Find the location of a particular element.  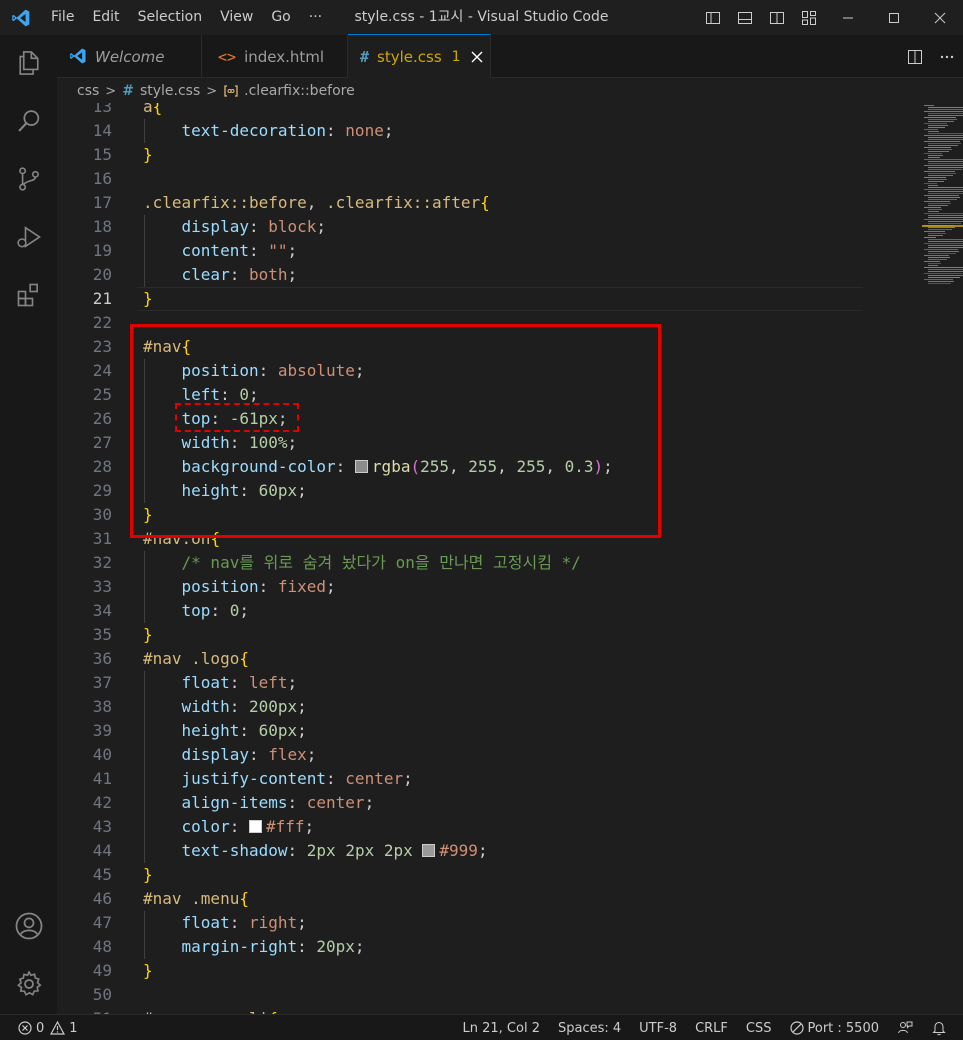

code-line: 41 justify-content: center; is located at coordinates (460, 779).